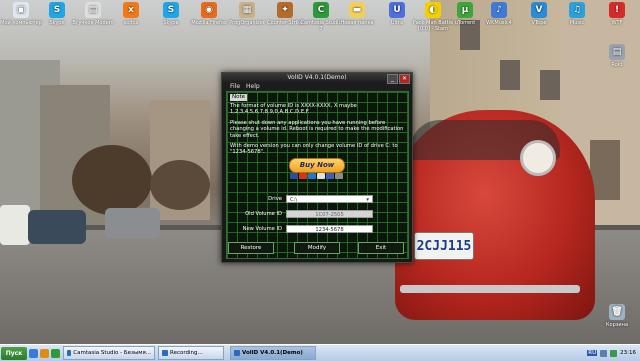  I want to click on desktop-icon-wkmusic4: ♪ WKMusic4, so click(499, 14).